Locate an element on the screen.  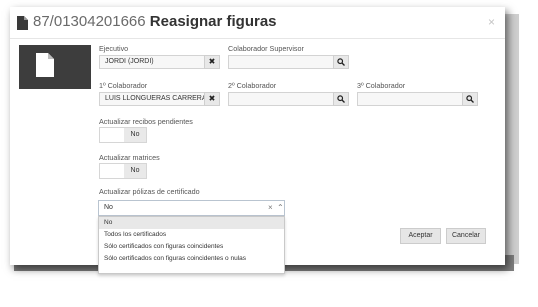
colaborador1-field: LUIS LLONGUERAS CARRERA is located at coordinates (153, 99).